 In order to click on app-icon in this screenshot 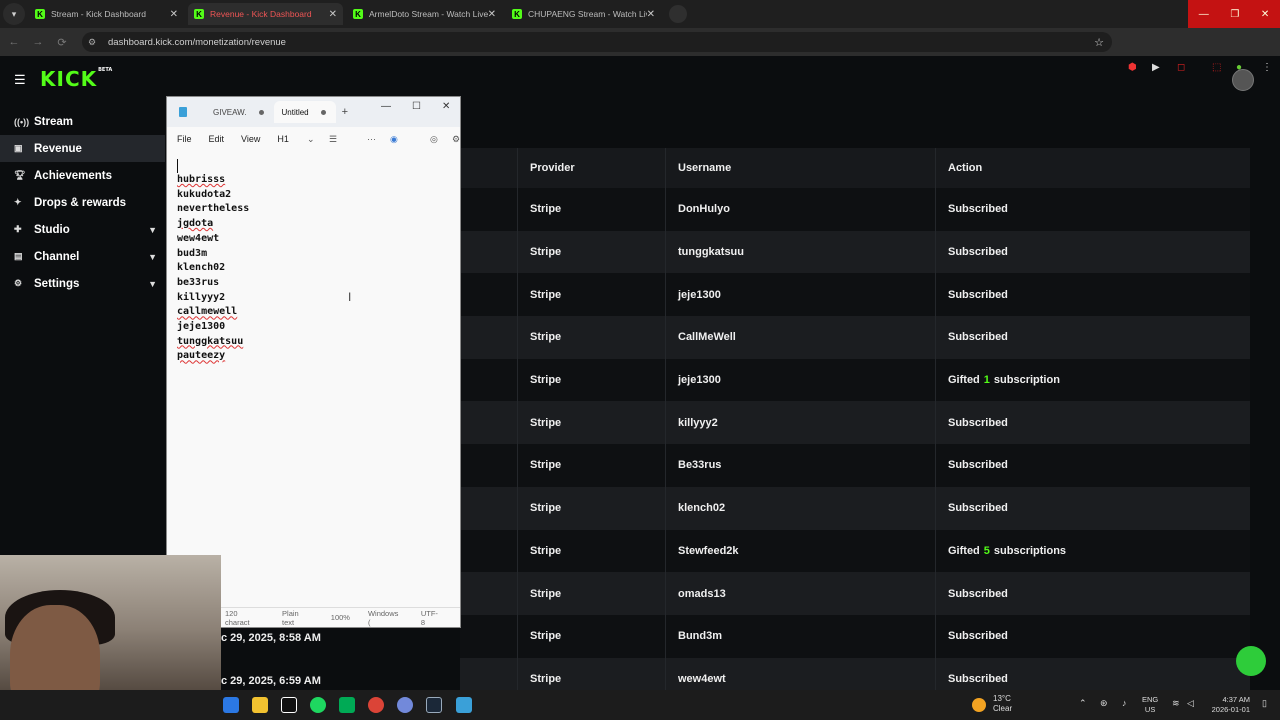, I will do `click(347, 705)`.